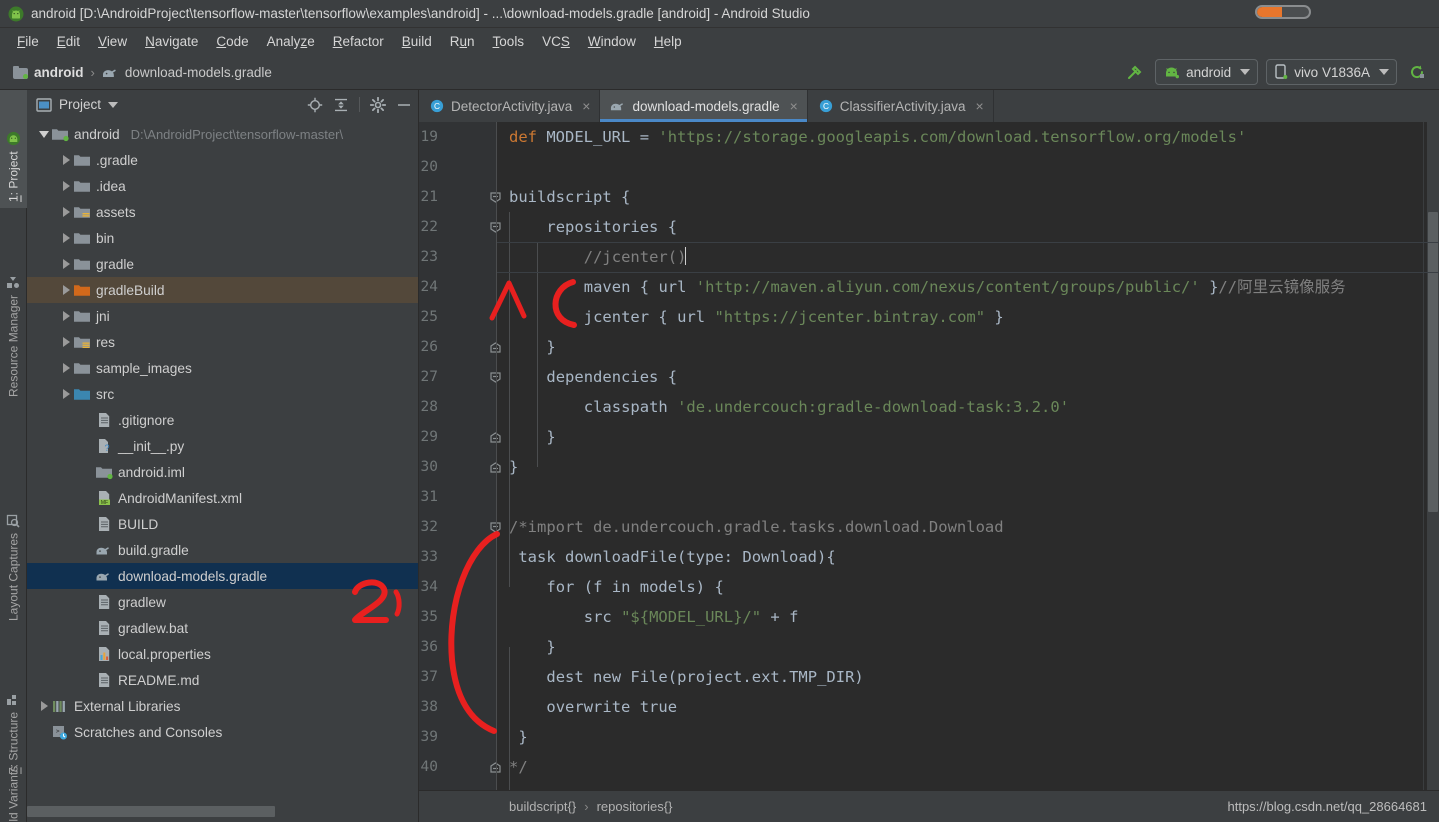  What do you see at coordinates (510, 106) in the screenshot?
I see `tab-detector-activity: C DetectorActivity.java ×` at bounding box center [510, 106].